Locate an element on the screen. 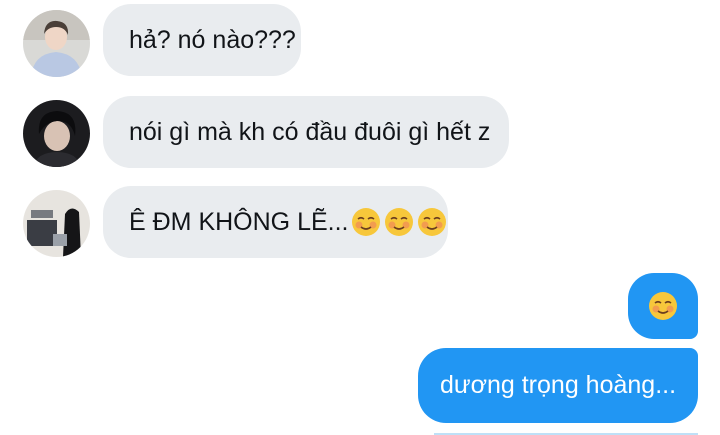 The image size is (720, 435). avatar-dark-hair-image is located at coordinates (56, 133).